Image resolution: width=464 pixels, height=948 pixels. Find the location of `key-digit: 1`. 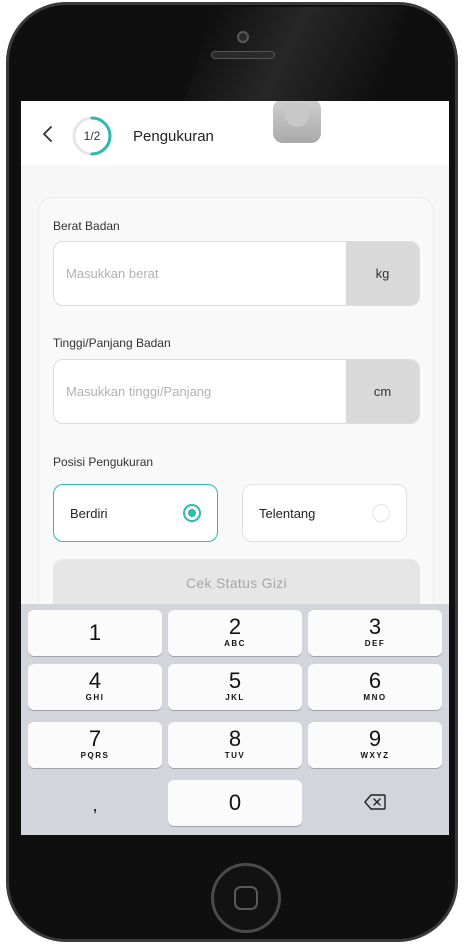

key-digit: 1 is located at coordinates (95, 632).